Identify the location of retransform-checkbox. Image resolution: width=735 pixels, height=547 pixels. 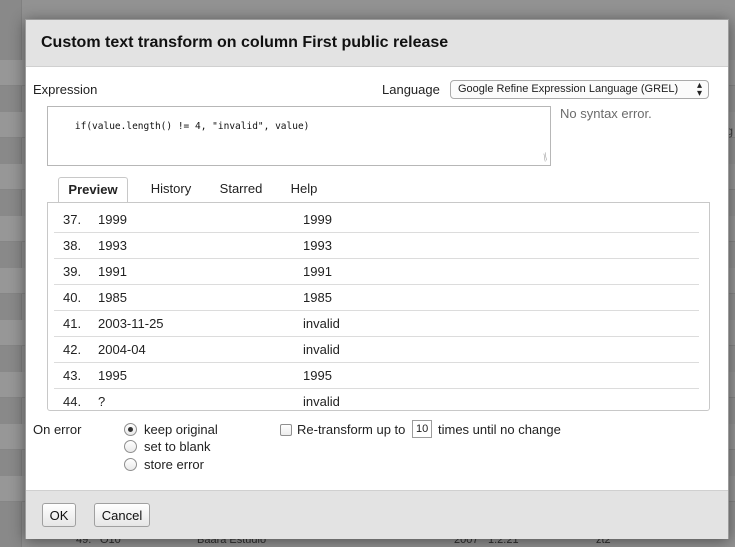
(286, 430).